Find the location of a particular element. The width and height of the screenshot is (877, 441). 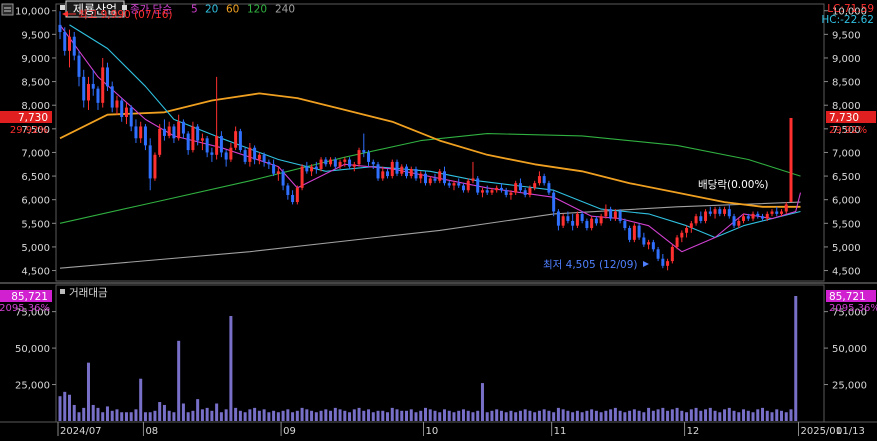

min-annotation: 최저 4,505 (12/09) is located at coordinates (596, 265).